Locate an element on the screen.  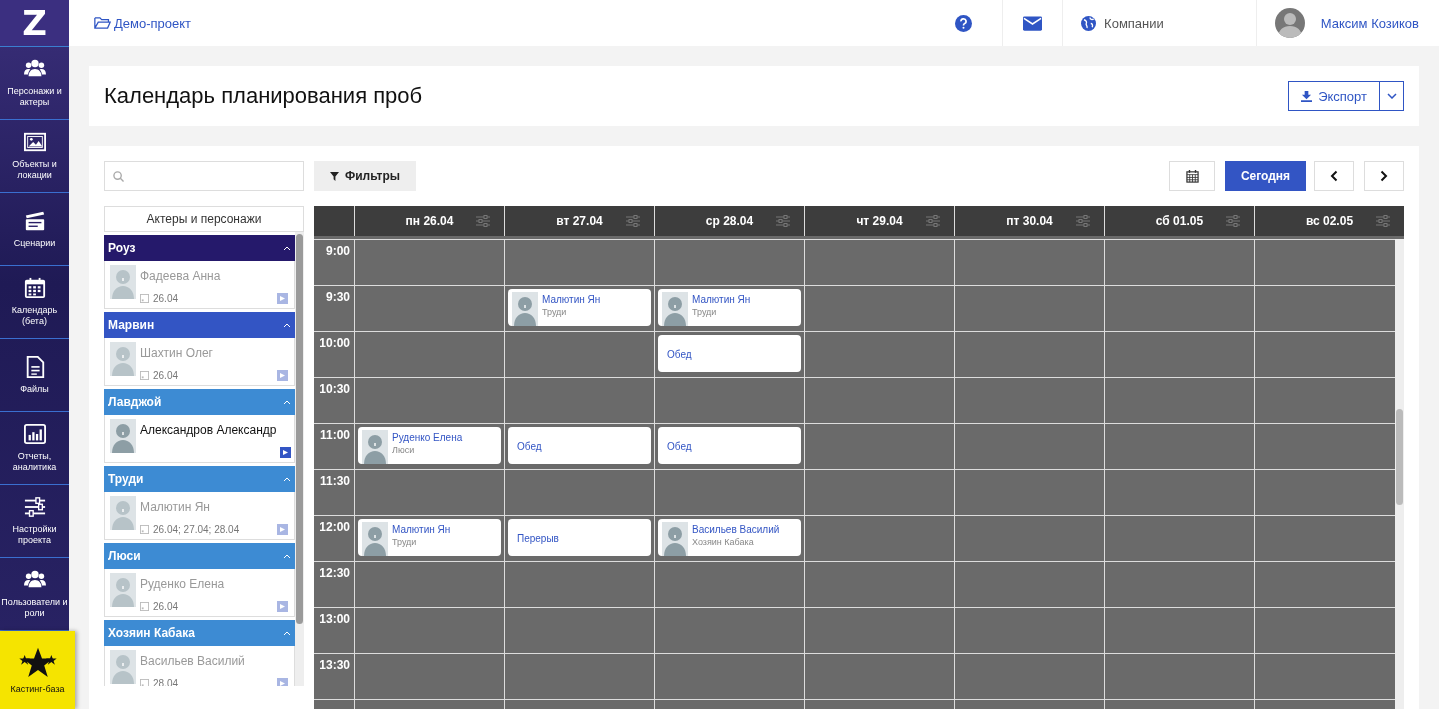
help-icon is located at coordinates (964, 23).